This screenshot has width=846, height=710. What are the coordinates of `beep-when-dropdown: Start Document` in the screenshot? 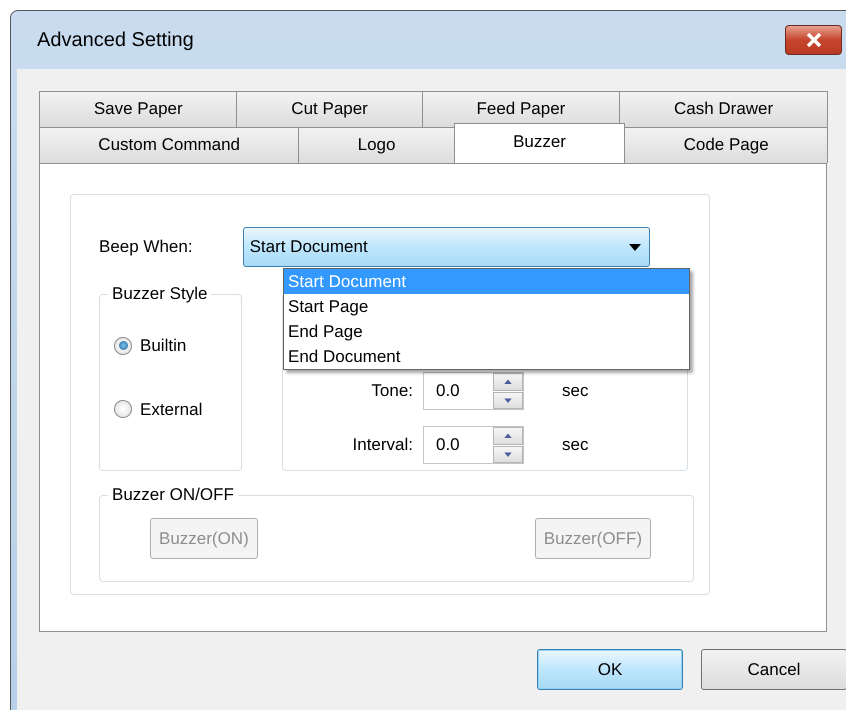 It's located at (446, 247).